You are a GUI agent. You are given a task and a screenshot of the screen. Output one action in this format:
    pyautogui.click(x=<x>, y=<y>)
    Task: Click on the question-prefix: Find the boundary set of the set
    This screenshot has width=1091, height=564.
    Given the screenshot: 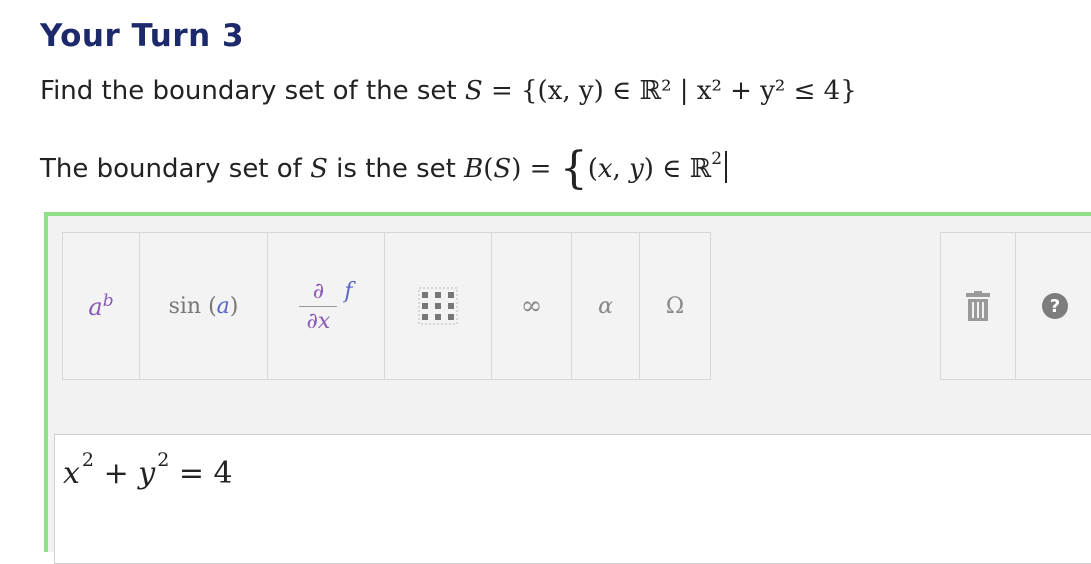 What is the action you would take?
    pyautogui.click(x=248, y=91)
    